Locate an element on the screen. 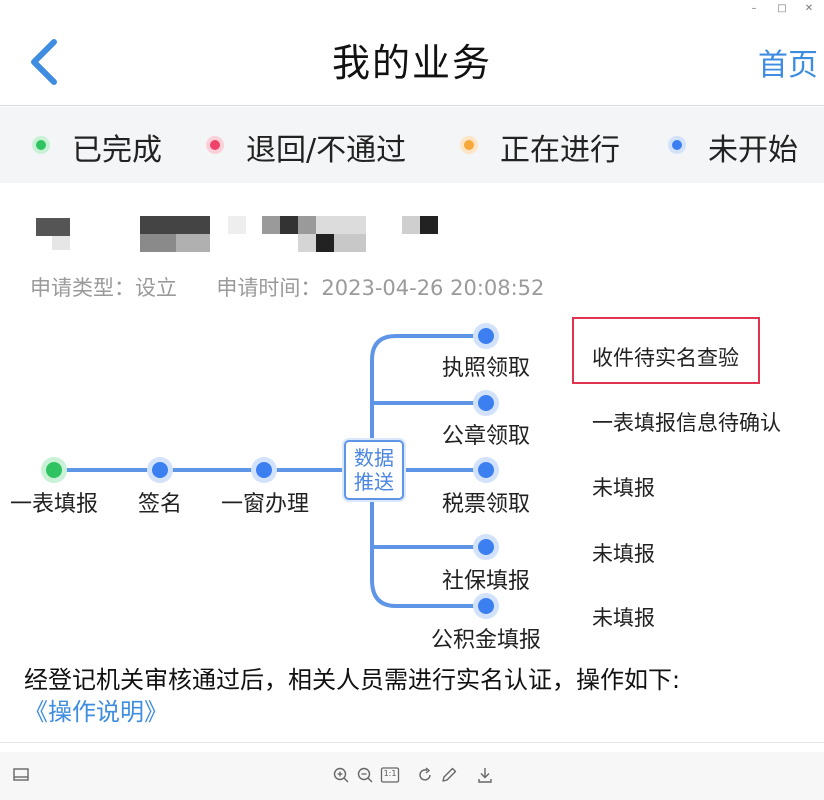 This screenshot has height=800, width=824. green-dot-icon is located at coordinates (41, 145).